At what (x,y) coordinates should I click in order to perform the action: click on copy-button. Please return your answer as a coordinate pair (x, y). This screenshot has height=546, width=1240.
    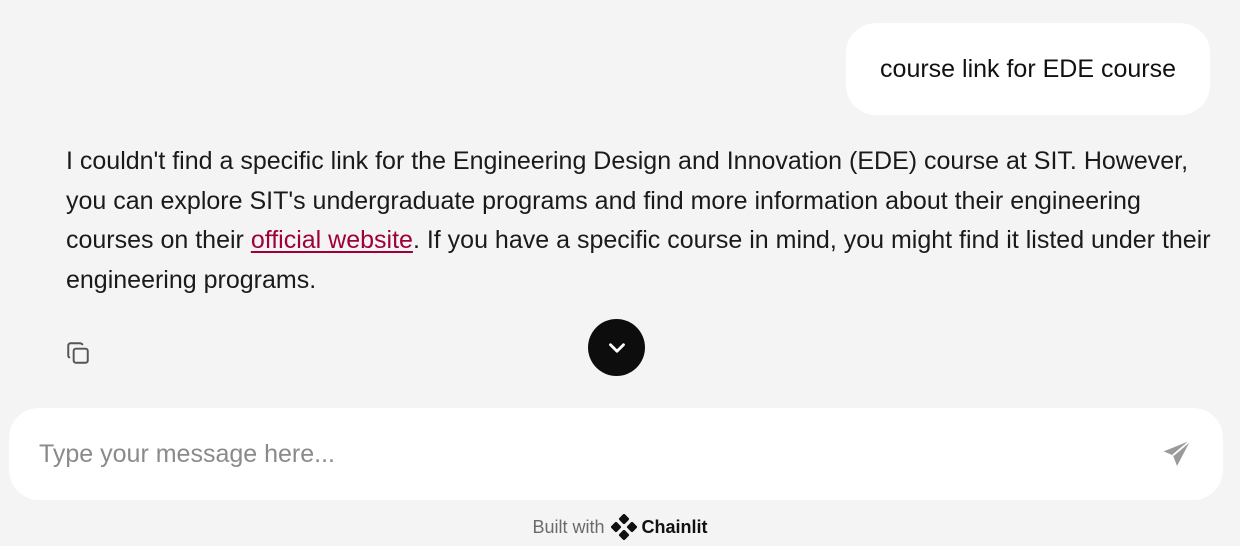
    Looking at the image, I should click on (78, 353).